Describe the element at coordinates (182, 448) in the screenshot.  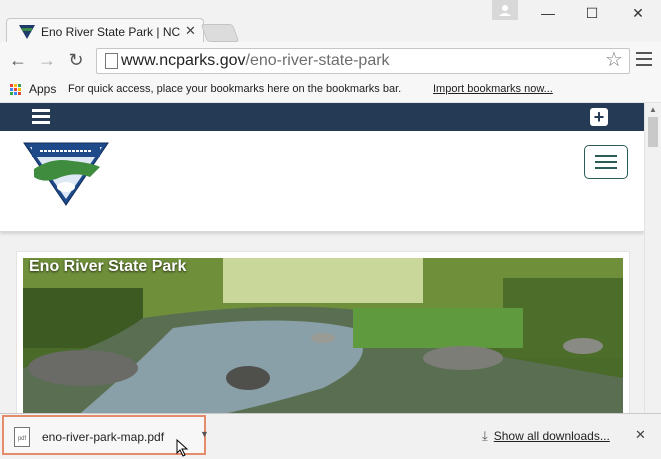
I see `mouse-pointer-icon` at that location.